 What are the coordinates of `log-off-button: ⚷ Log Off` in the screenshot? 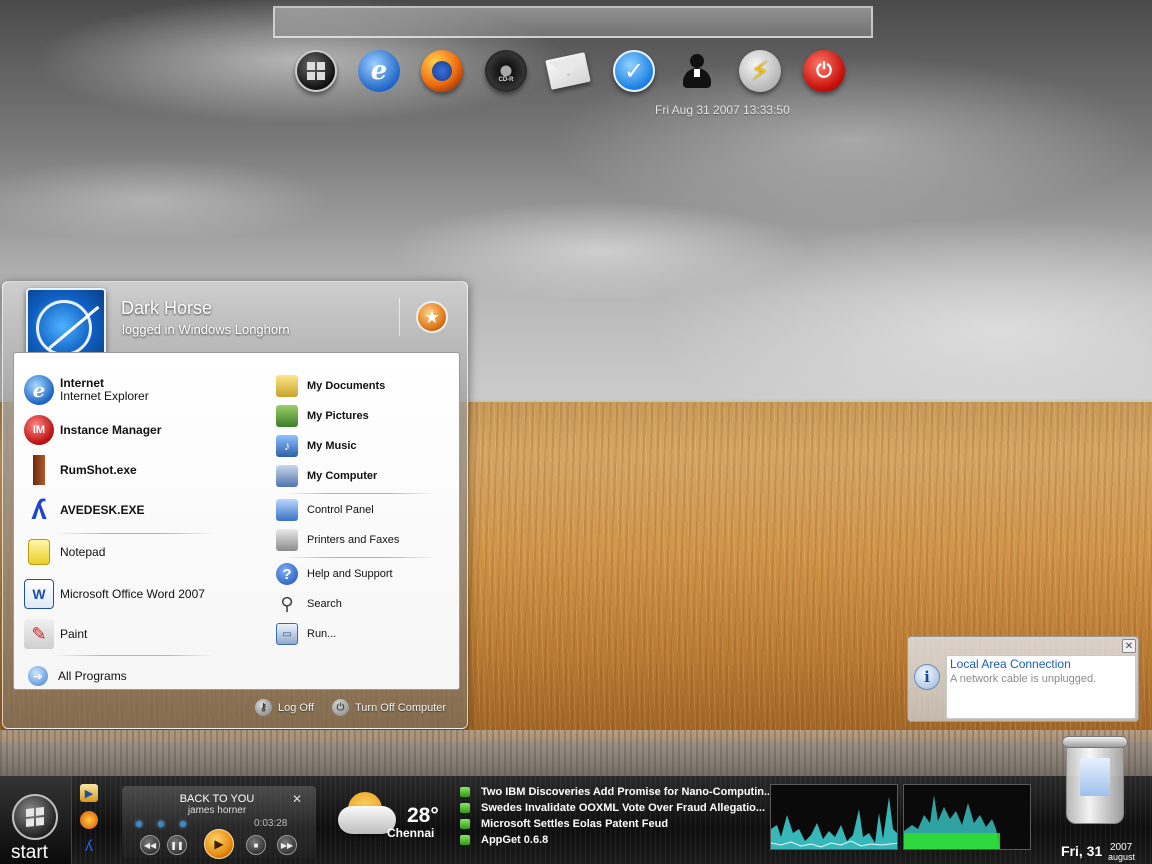 It's located at (284, 707).